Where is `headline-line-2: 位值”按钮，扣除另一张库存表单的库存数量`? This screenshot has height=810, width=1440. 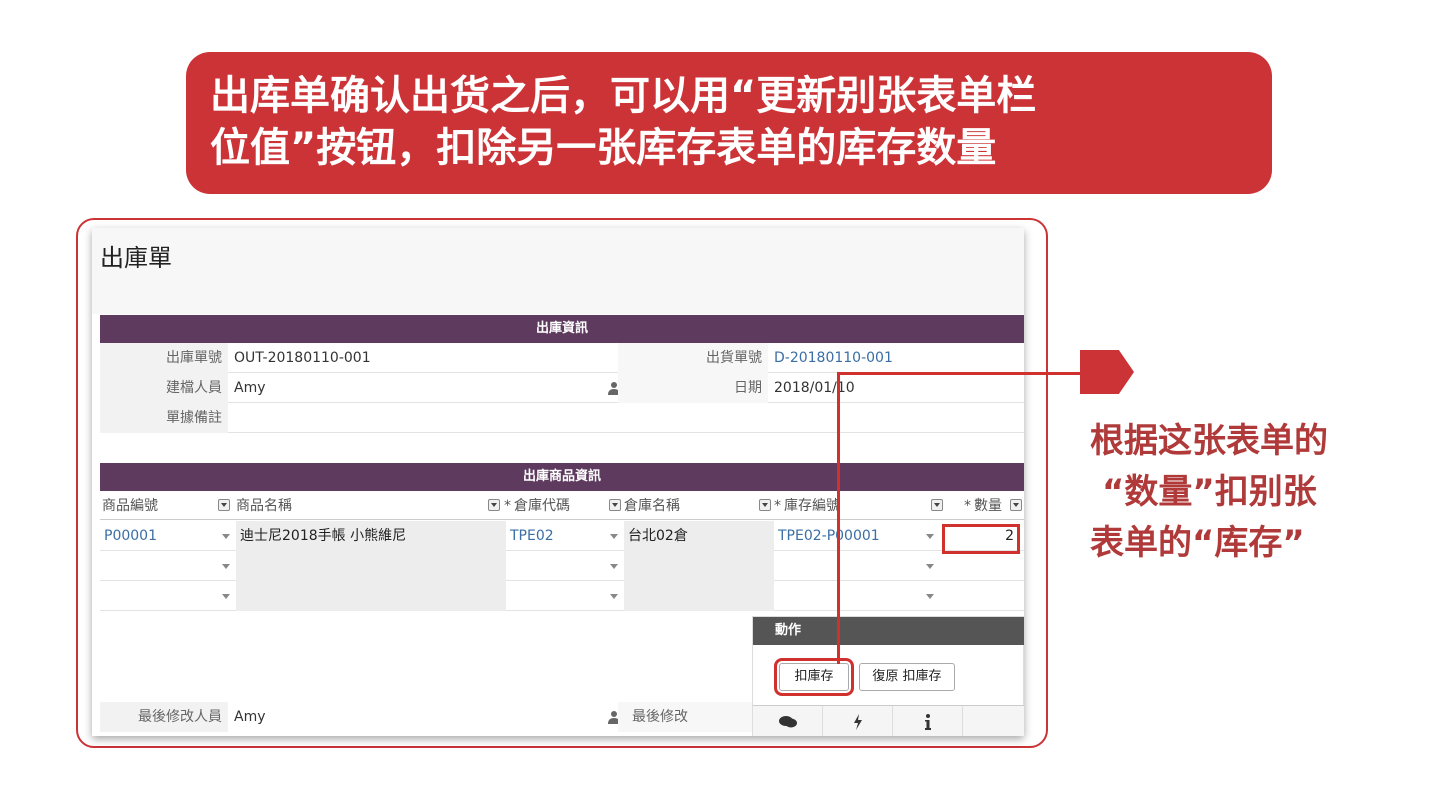 headline-line-2: 位值”按钮，扣除另一张库存表单的库存数量 is located at coordinates (603, 148).